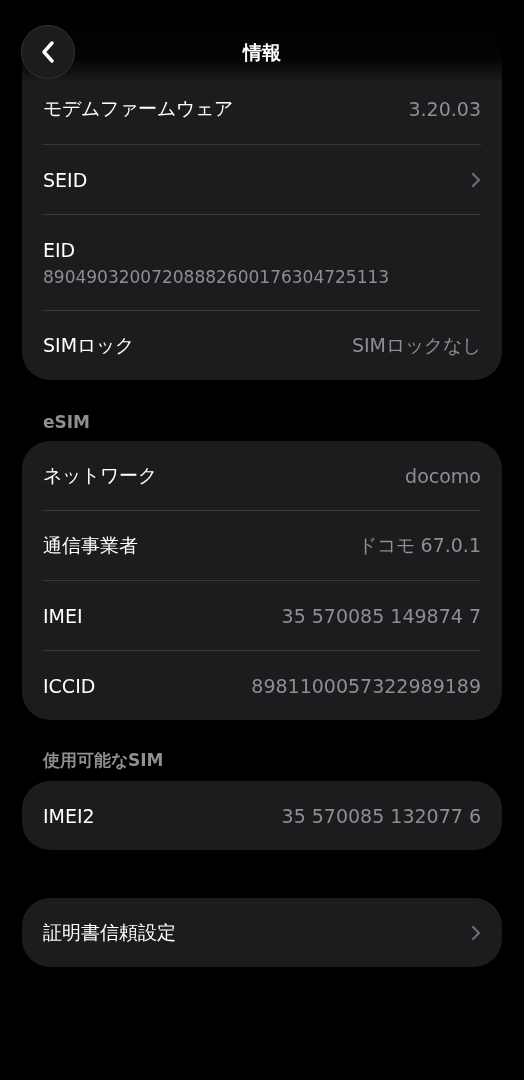 The image size is (524, 1080). What do you see at coordinates (89, 345) in the screenshot?
I see `row-label: SIMロック` at bounding box center [89, 345].